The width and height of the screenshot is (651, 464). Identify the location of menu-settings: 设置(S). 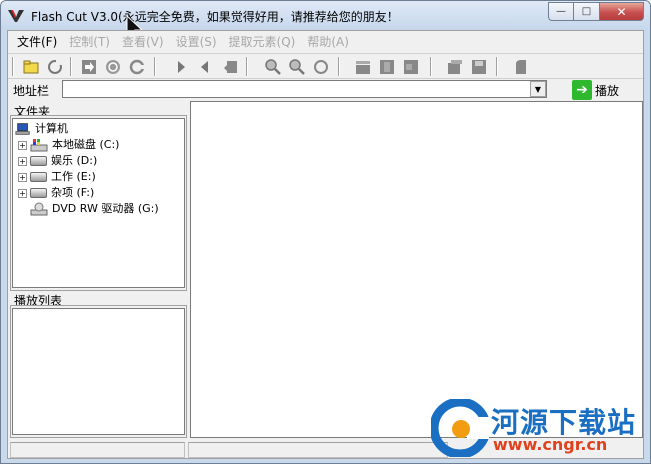
(196, 41).